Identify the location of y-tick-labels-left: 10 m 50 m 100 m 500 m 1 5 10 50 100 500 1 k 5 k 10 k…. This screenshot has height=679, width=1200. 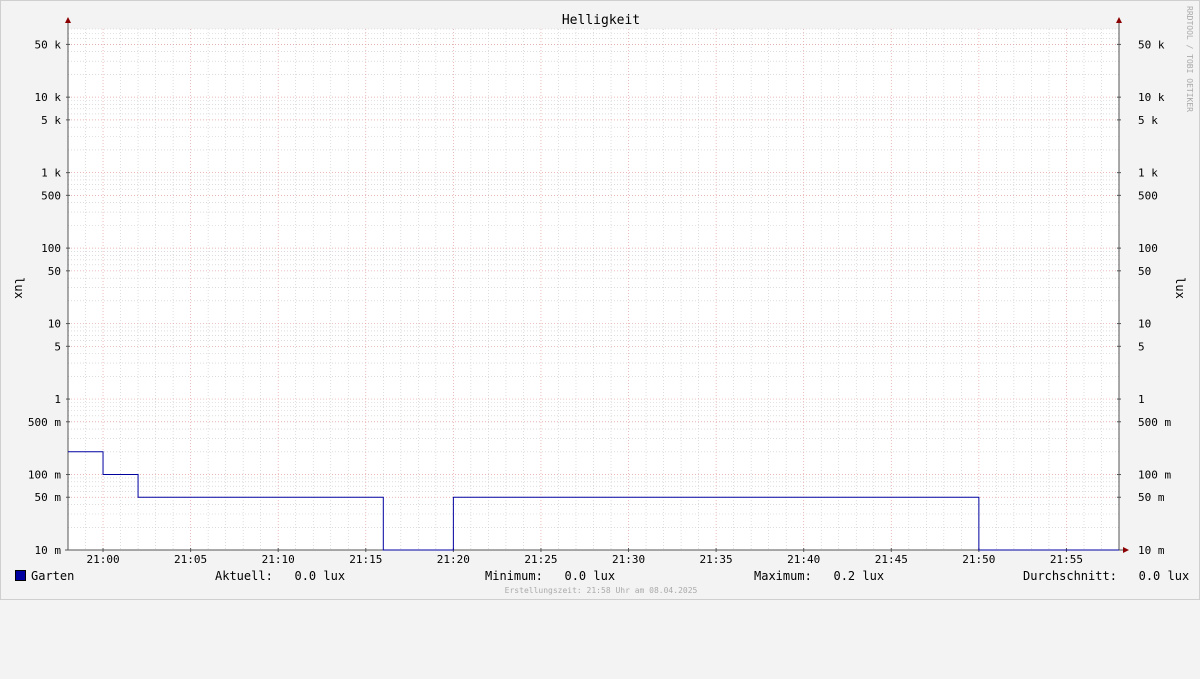
(44, 297).